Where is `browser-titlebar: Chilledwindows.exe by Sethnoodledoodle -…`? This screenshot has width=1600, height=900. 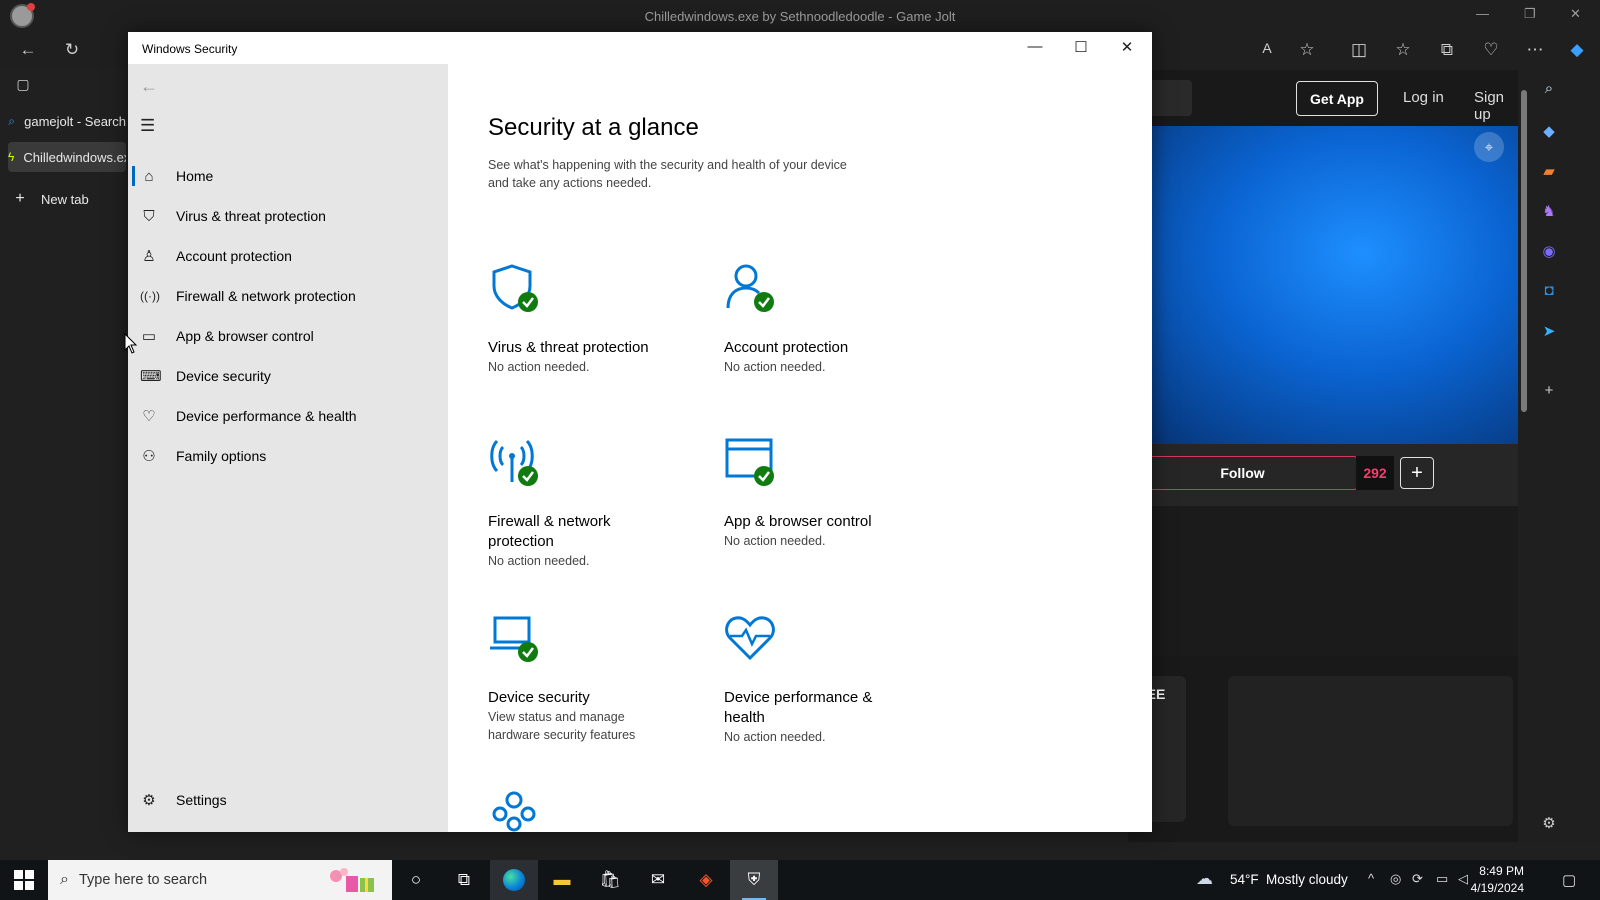
browser-titlebar: Chilledwindows.exe by Sethnoodledoodle -… is located at coordinates (800, 16).